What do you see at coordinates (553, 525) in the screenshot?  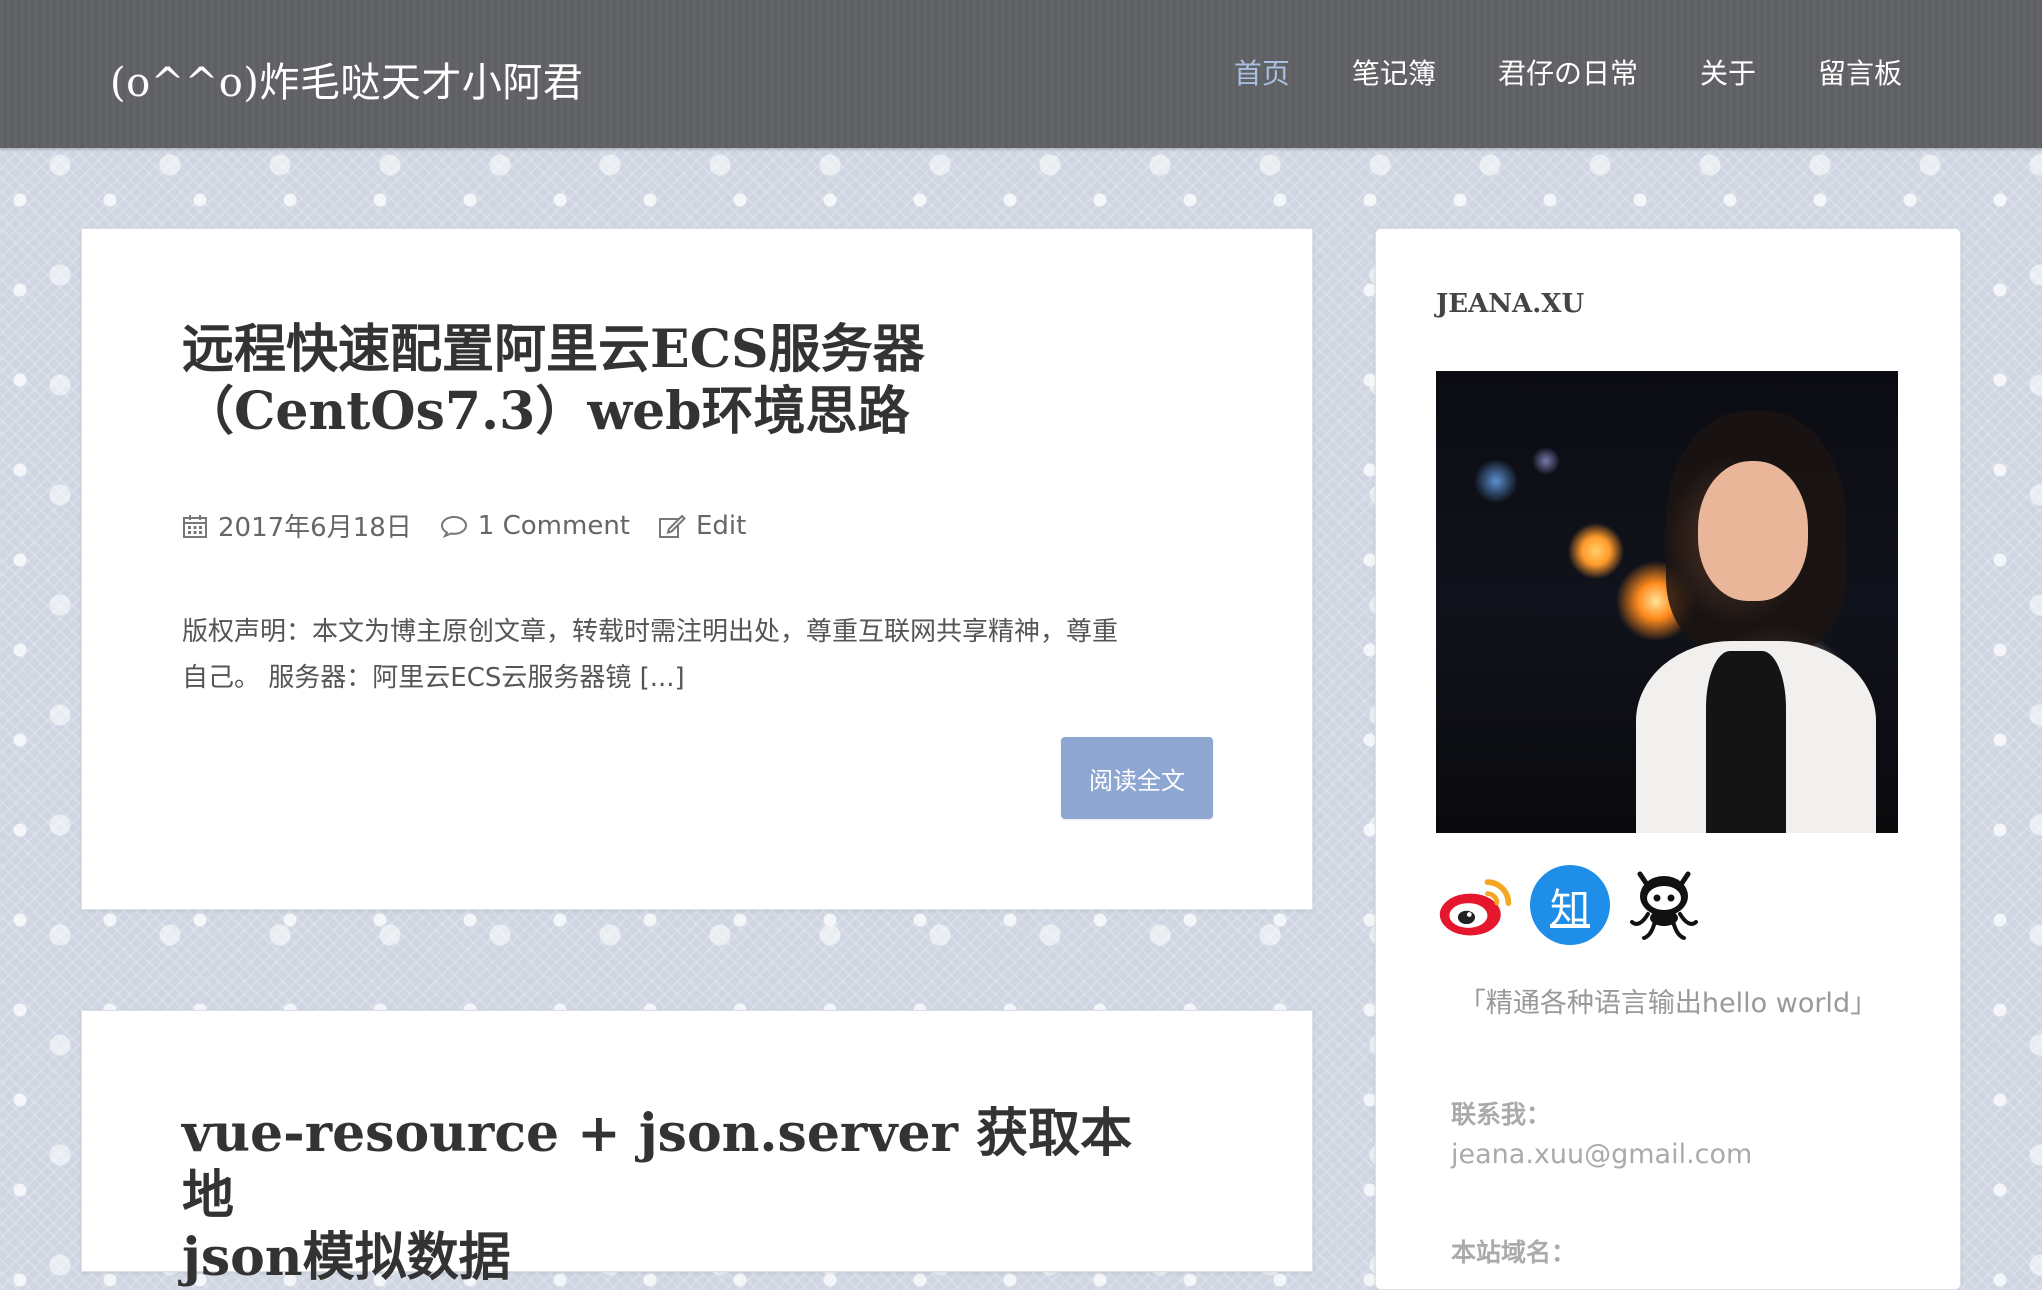 I see `post-comments-text: 1 Comment` at bounding box center [553, 525].